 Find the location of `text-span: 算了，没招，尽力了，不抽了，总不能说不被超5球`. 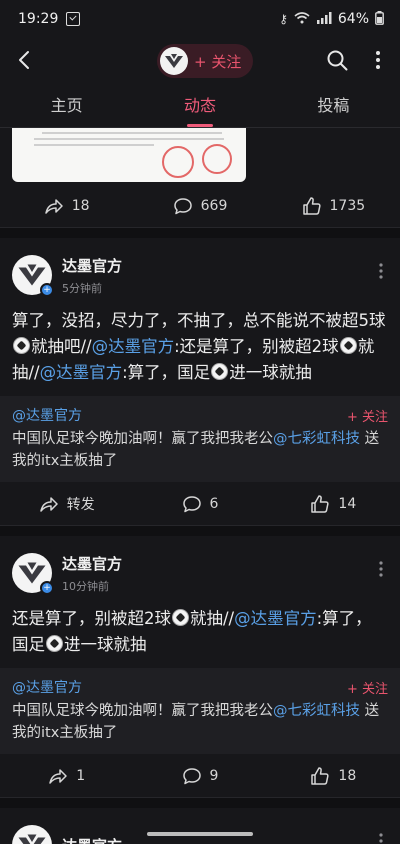

text-span: 算了，没招，尽力了，不抽了，总不能说不被超5球 is located at coordinates (199, 320).